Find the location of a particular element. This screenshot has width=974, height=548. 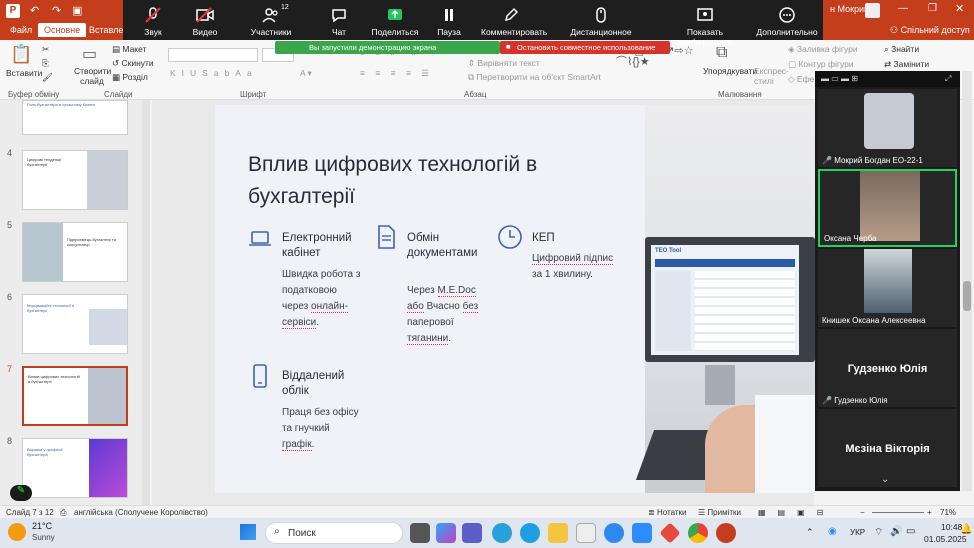

thumbnail-scrollbar is located at coordinates (146, 302).